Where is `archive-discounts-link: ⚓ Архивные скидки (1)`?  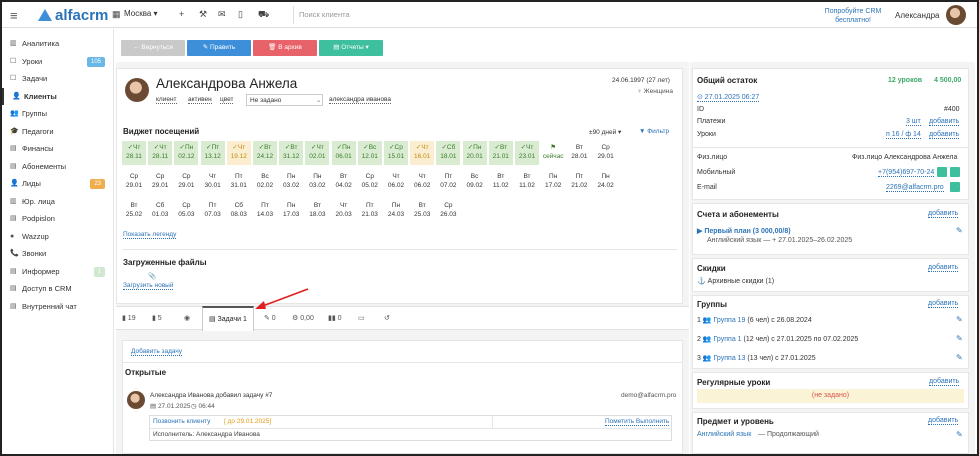
archive-discounts-link: ⚓ Архивные скидки (1) is located at coordinates (735, 281).